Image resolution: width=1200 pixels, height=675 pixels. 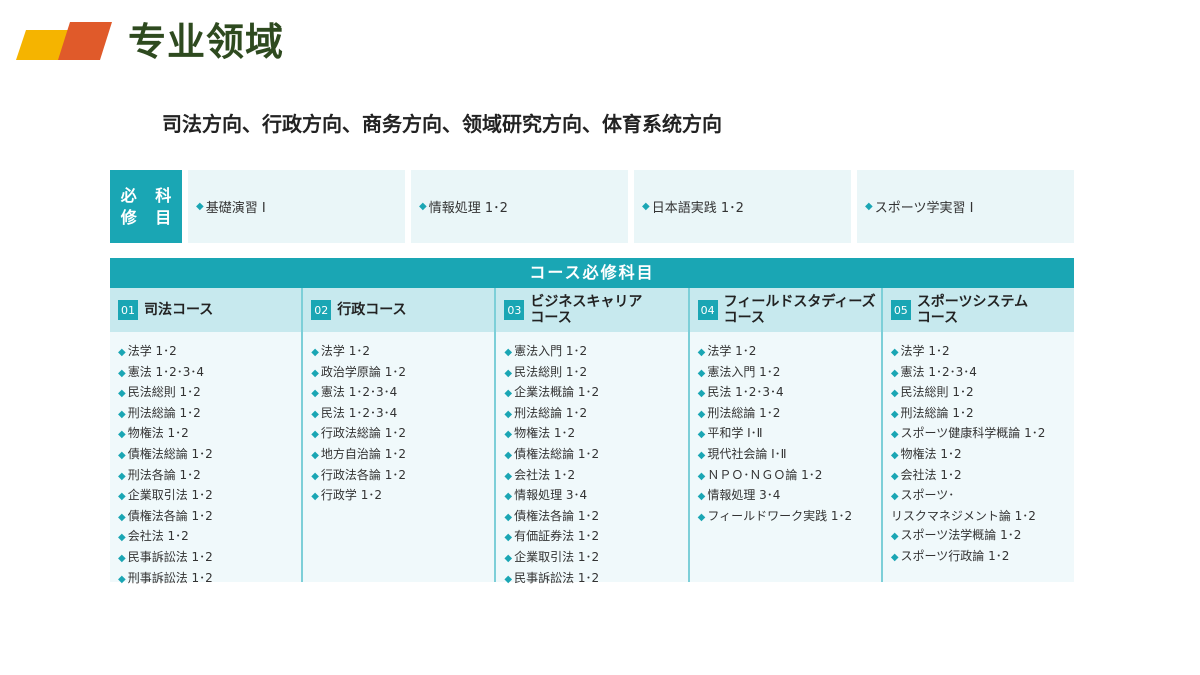 I want to click on subject-label: 刑法各論 1･2, so click(x=164, y=474).